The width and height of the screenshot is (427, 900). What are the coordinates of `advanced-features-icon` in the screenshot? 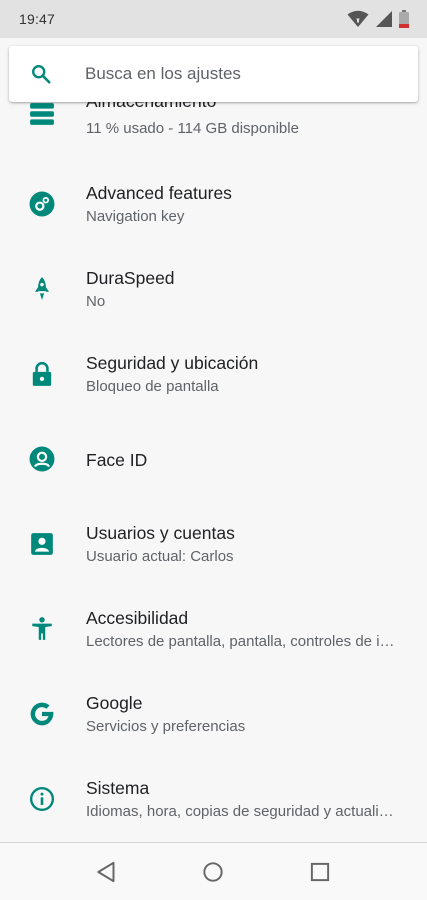 It's located at (42, 204).